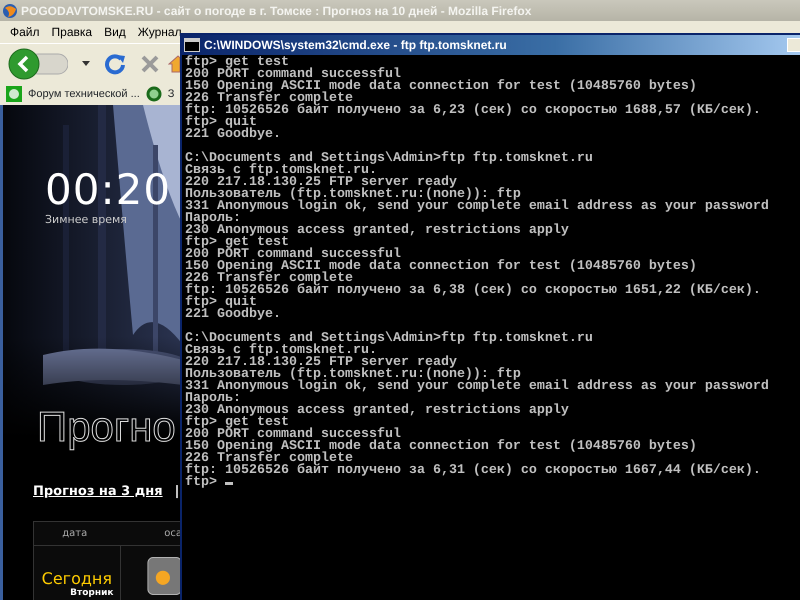 The image size is (800, 600). I want to click on clock-caption: Зимнее время, so click(86, 219).